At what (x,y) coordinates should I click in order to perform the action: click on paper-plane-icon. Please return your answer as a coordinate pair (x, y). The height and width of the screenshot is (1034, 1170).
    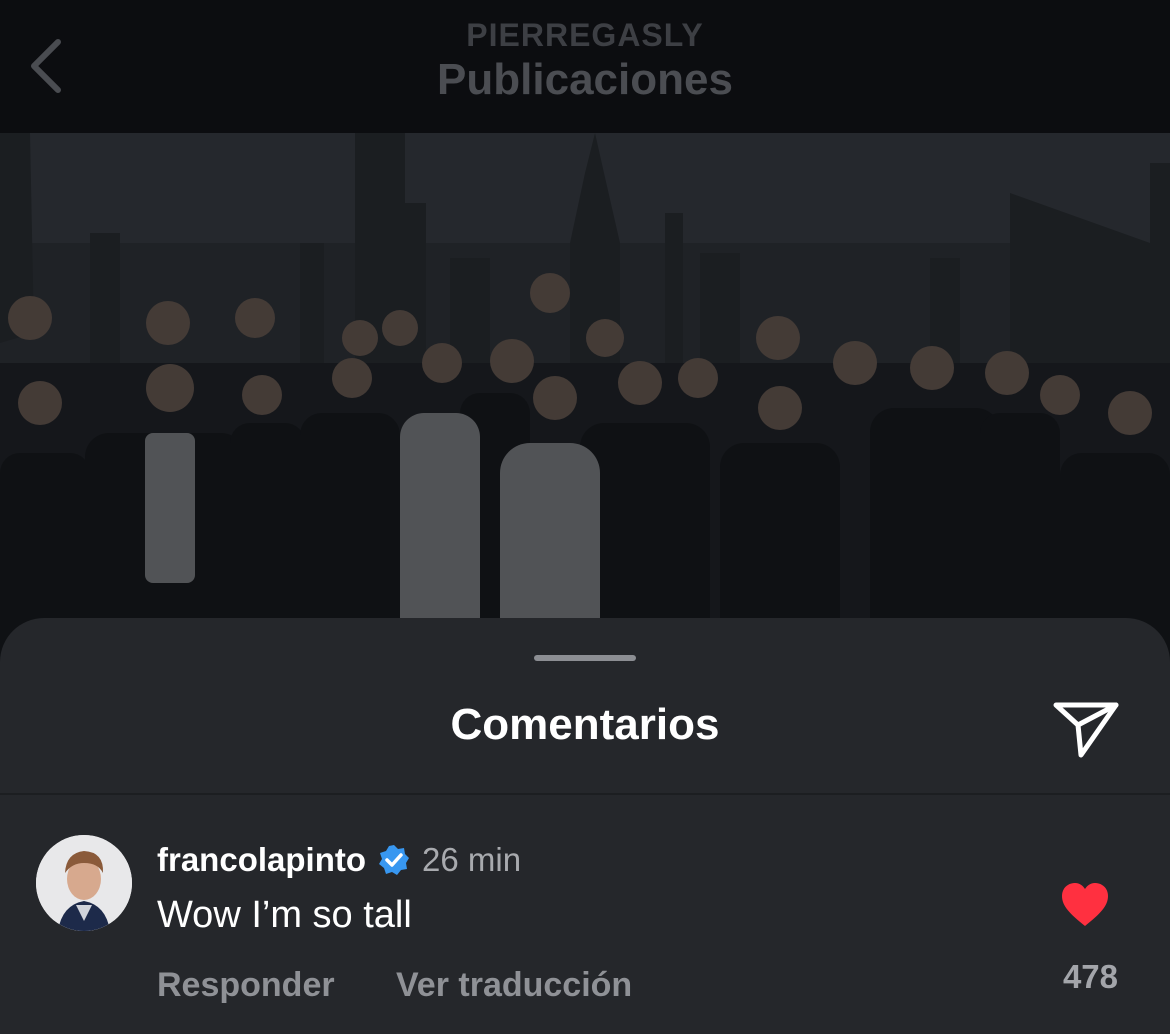
    Looking at the image, I should click on (1086, 730).